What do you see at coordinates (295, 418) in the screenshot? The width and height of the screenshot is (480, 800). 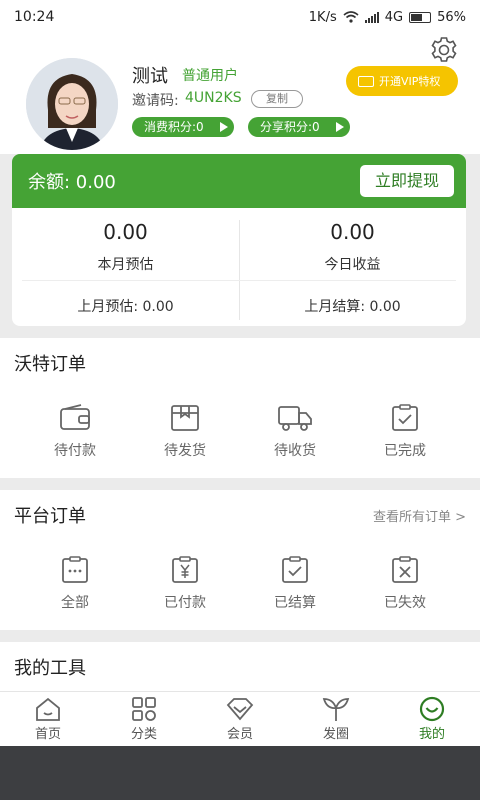 I see `truck-icon` at bounding box center [295, 418].